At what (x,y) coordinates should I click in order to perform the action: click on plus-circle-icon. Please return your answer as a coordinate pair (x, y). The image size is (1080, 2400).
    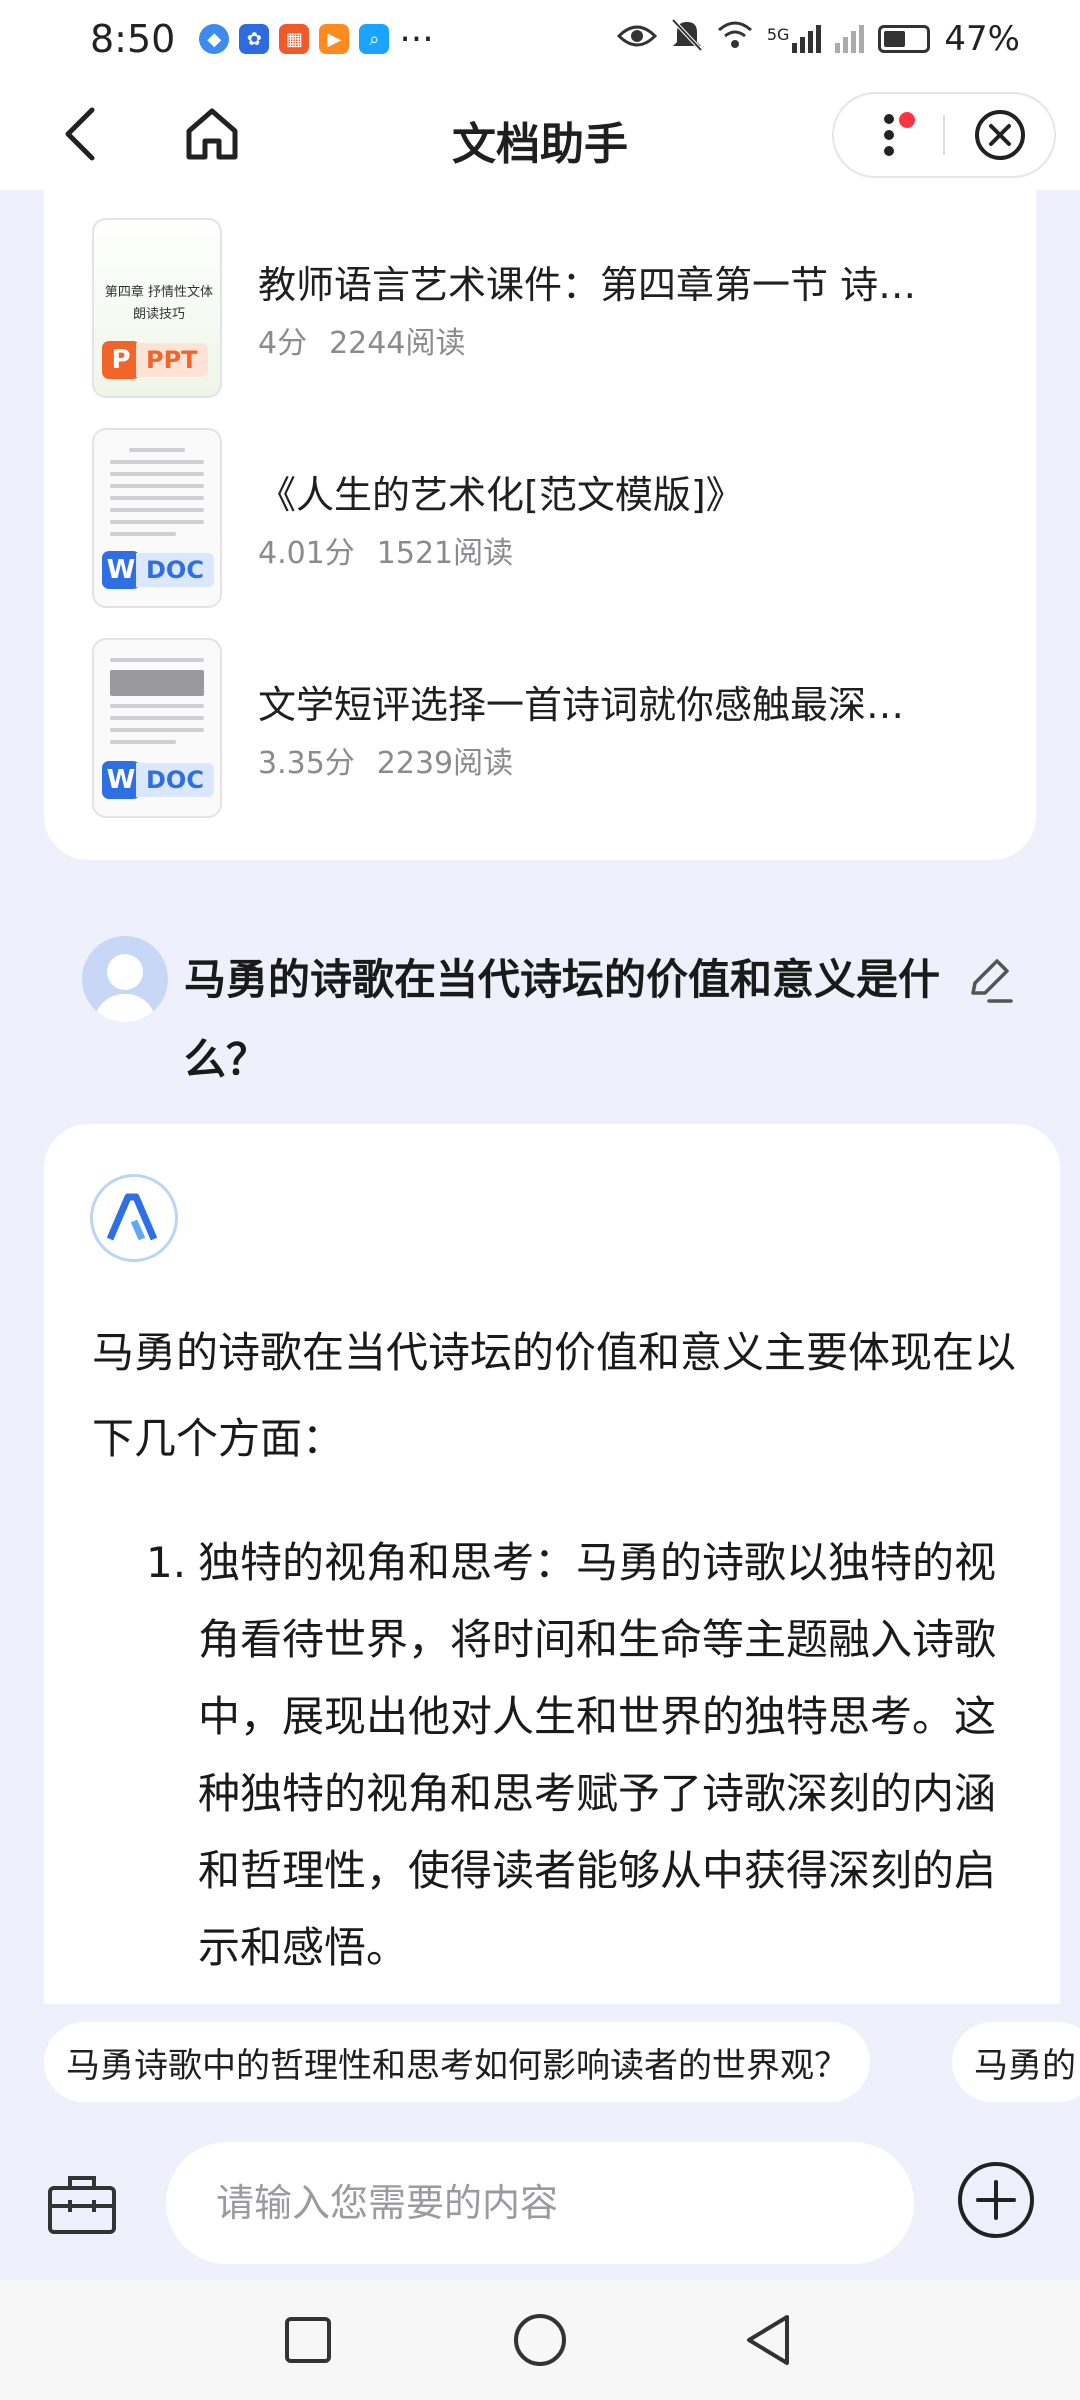
    Looking at the image, I should click on (996, 2200).